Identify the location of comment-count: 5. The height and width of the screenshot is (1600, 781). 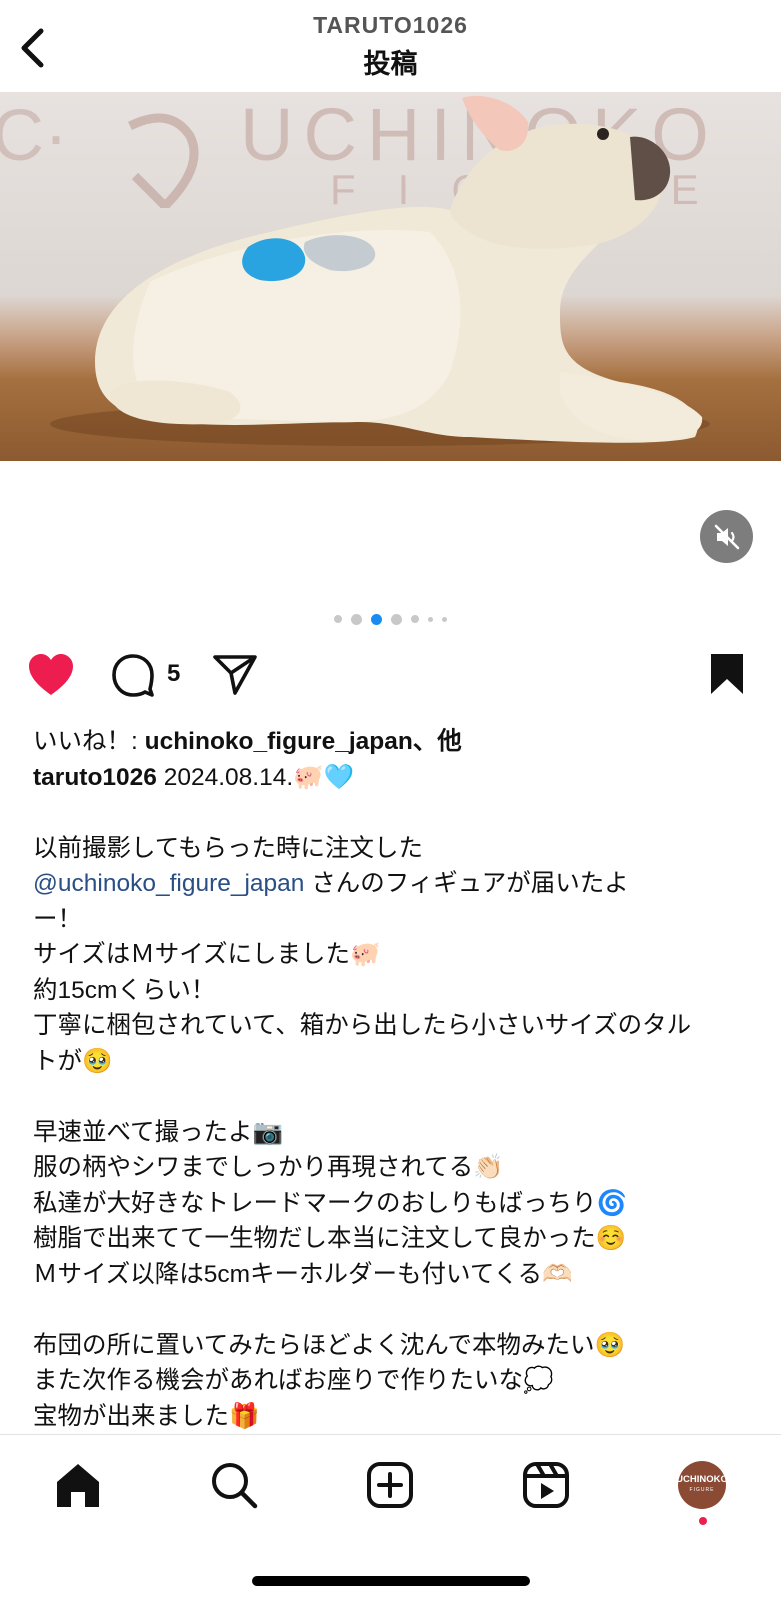
(174, 673).